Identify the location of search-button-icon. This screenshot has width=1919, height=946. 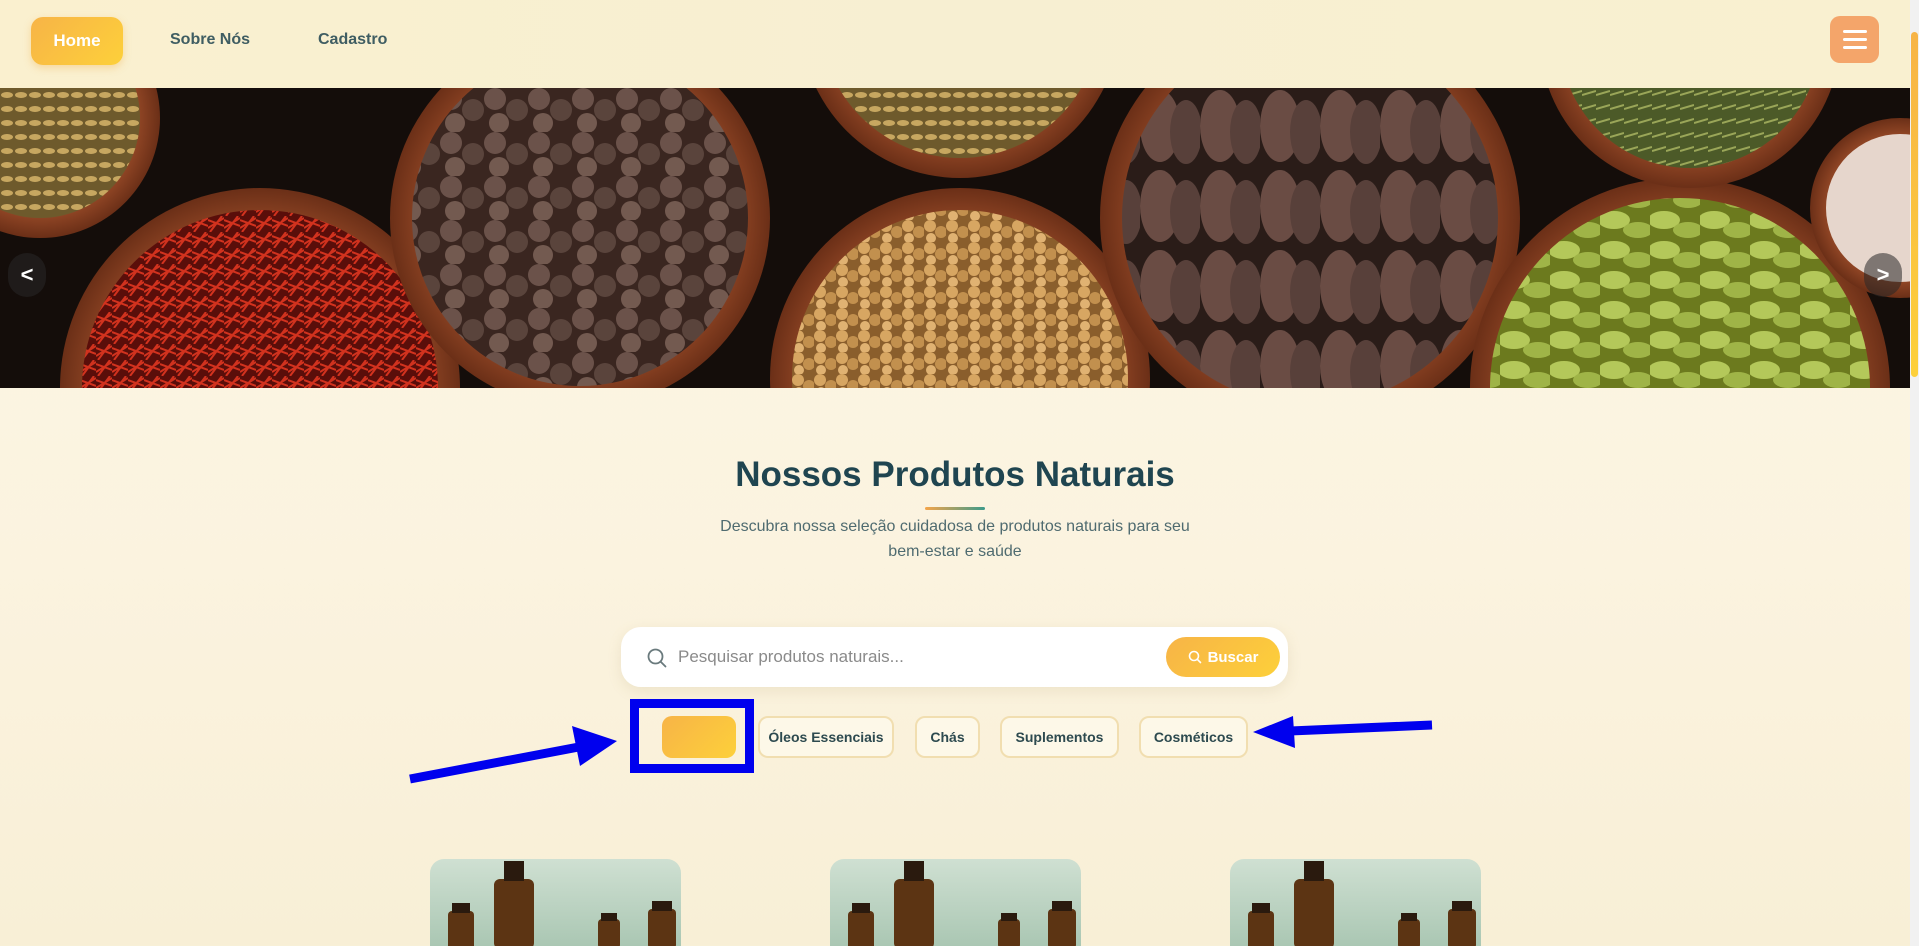
(1194, 657).